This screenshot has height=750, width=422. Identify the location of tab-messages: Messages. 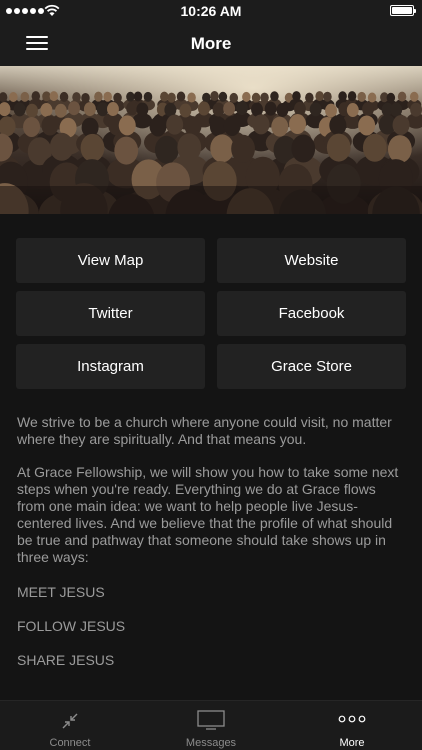
(211, 725).